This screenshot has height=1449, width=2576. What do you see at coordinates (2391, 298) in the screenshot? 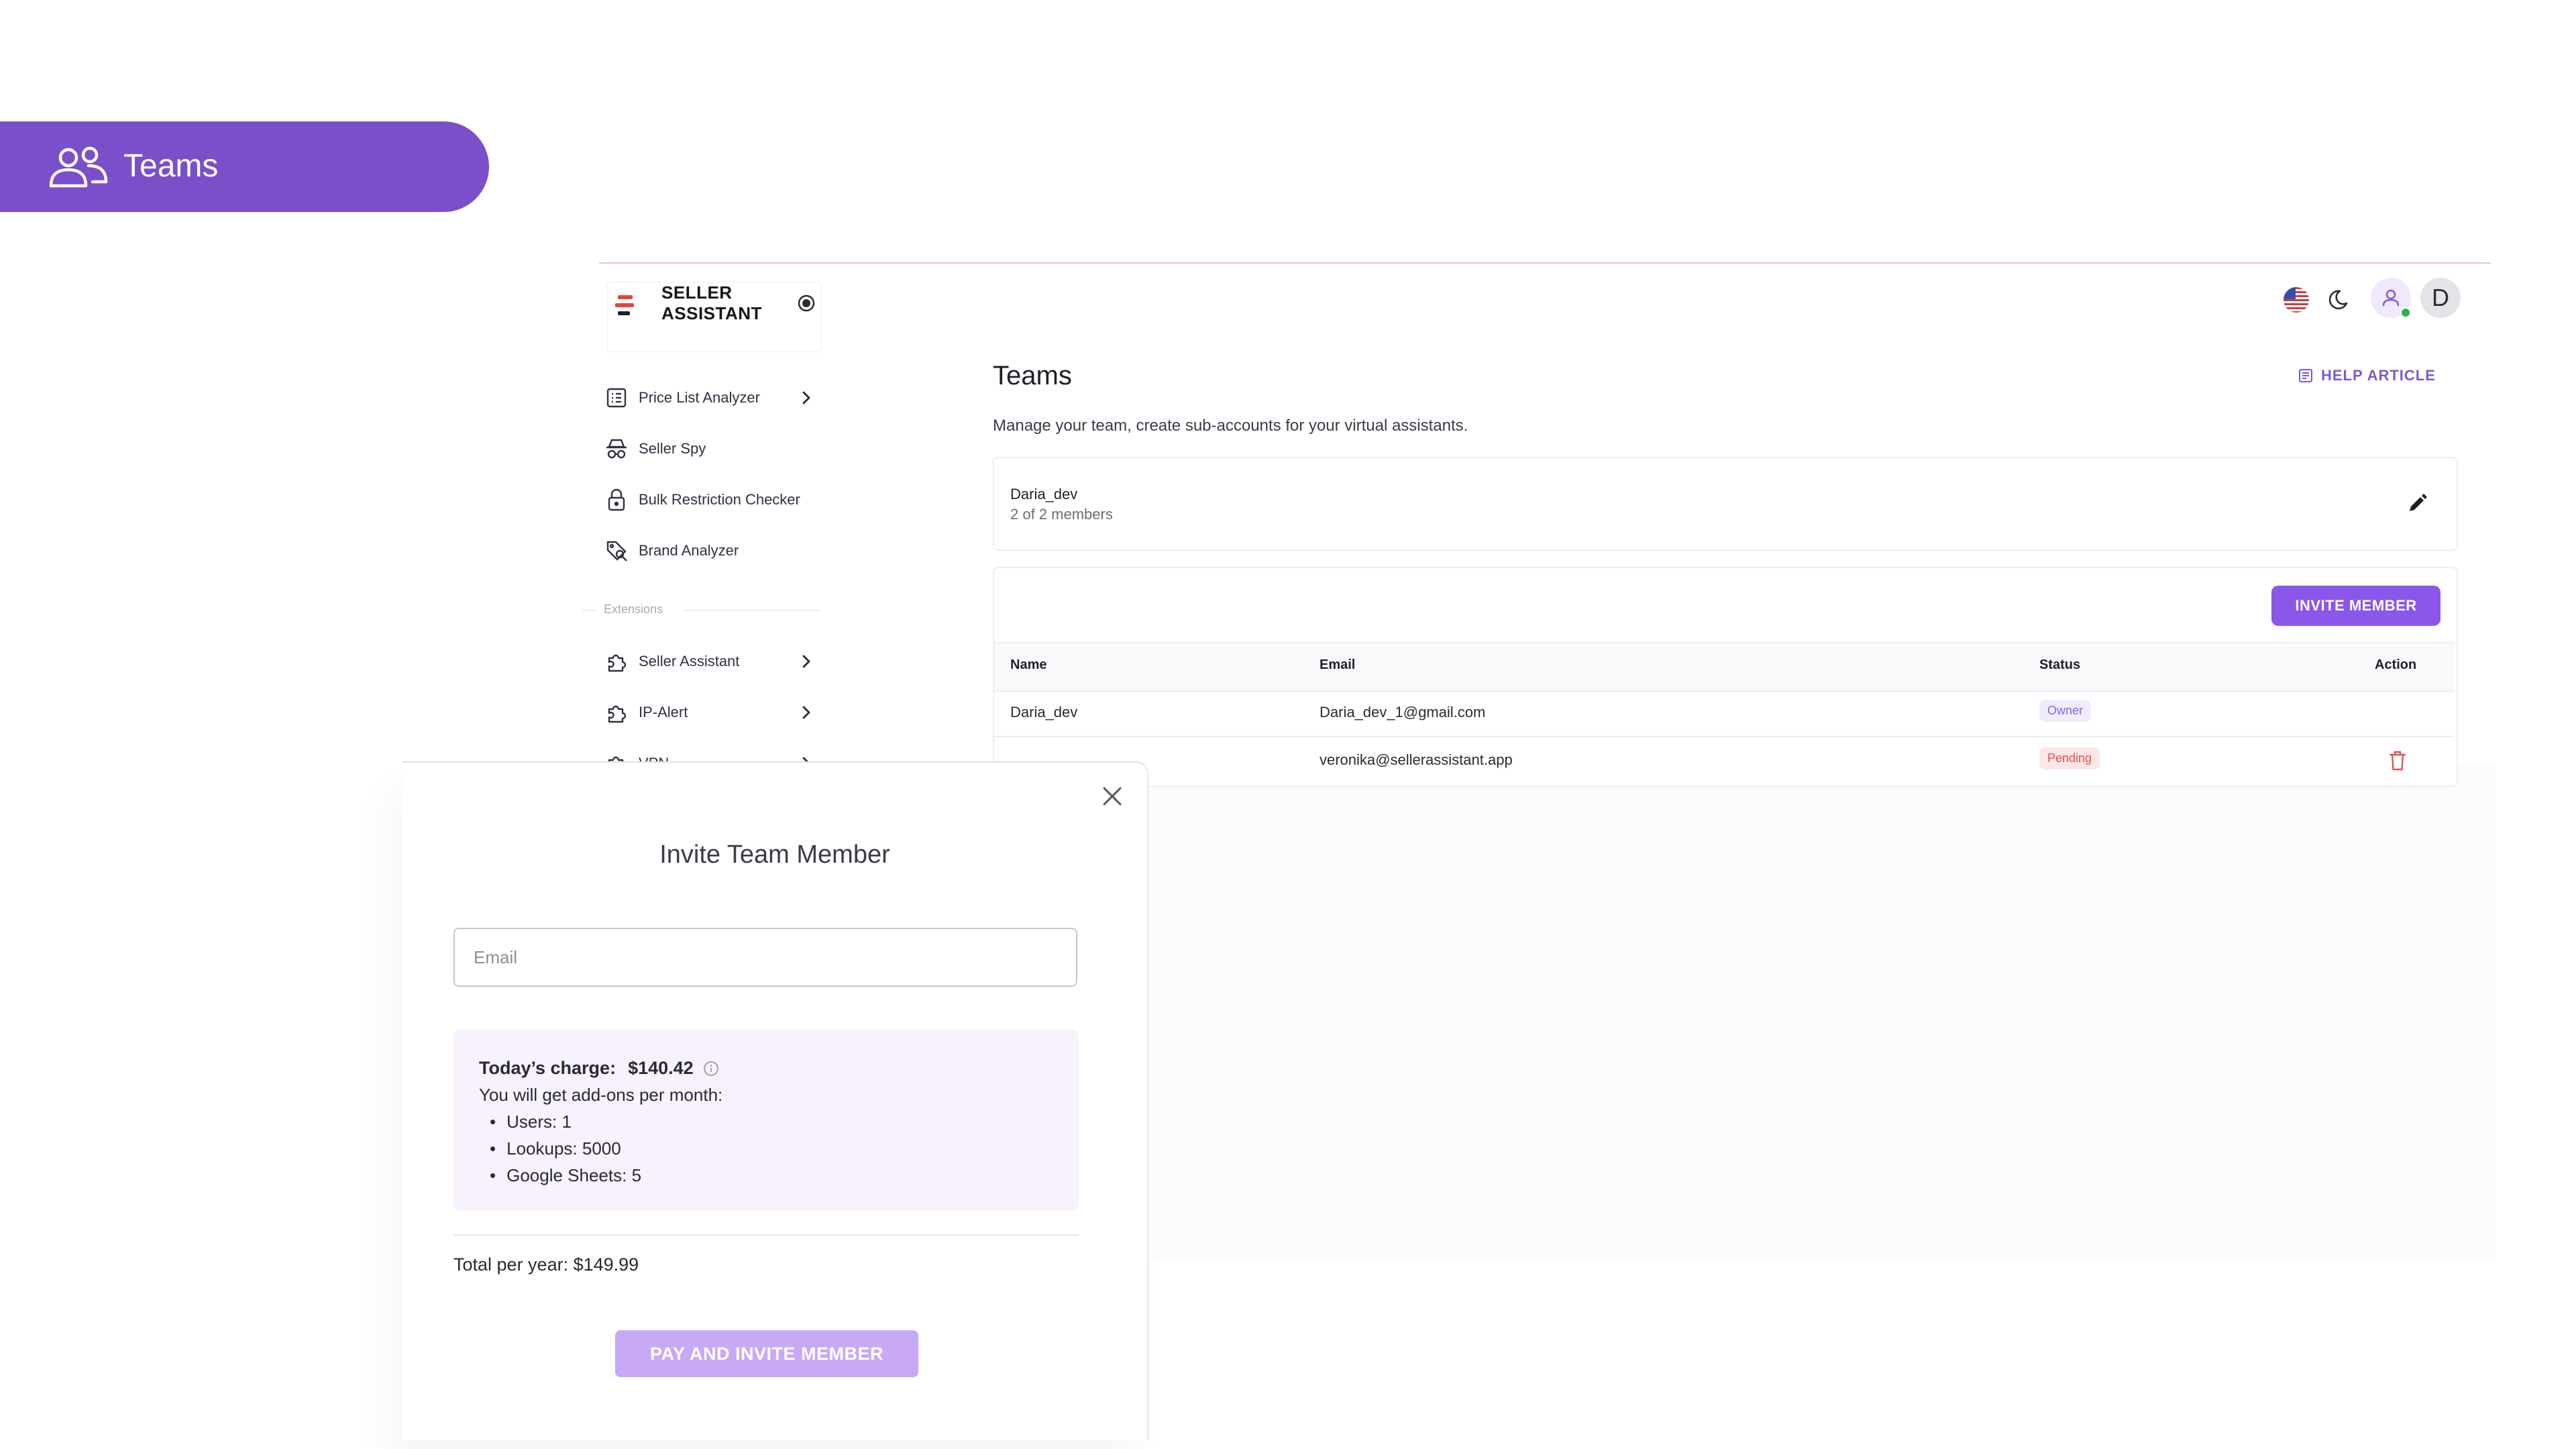
I see `user-icon` at bounding box center [2391, 298].